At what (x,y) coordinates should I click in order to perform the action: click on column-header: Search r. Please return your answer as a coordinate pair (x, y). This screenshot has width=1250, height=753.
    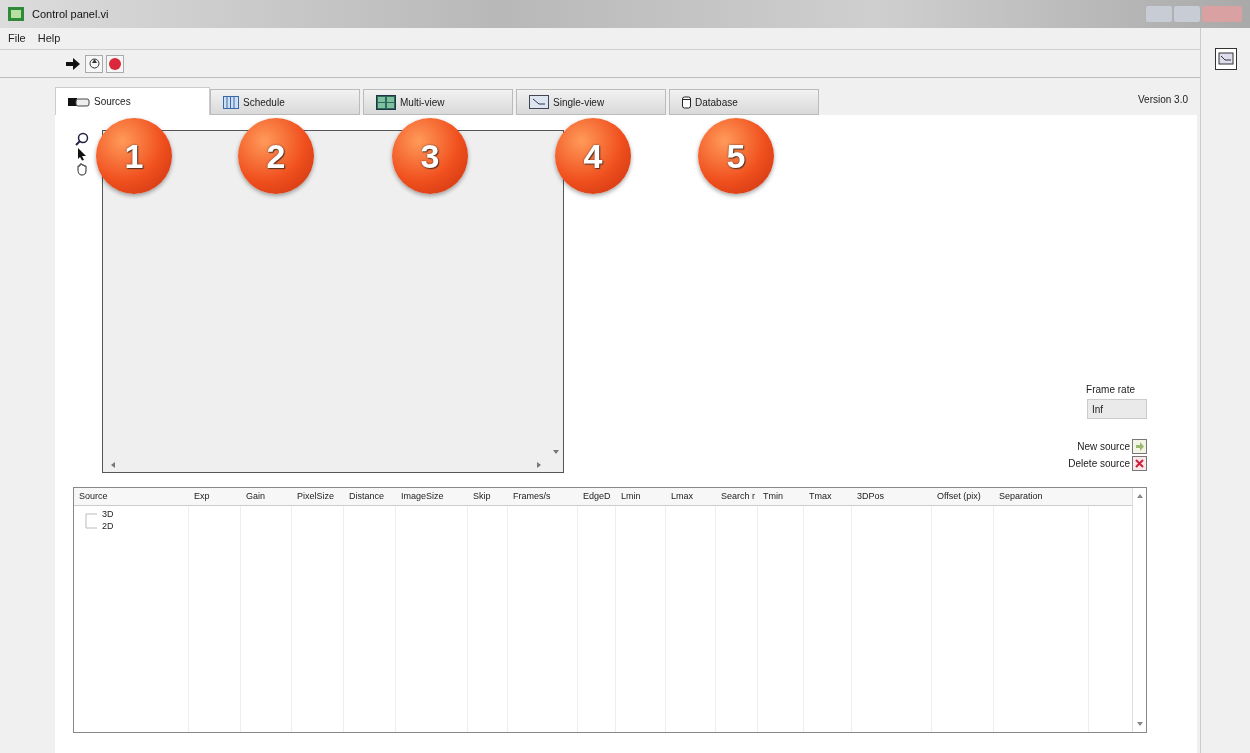
    Looking at the image, I should click on (737, 496).